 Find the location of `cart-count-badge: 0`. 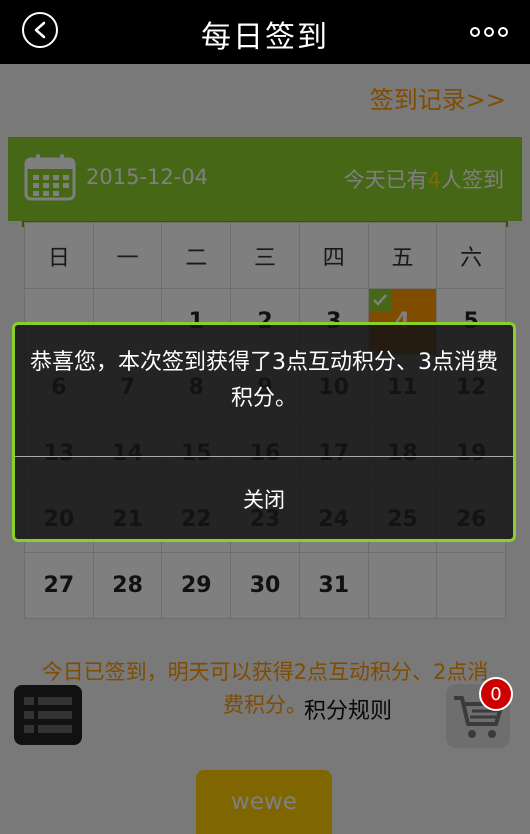

cart-count-badge: 0 is located at coordinates (496, 694).